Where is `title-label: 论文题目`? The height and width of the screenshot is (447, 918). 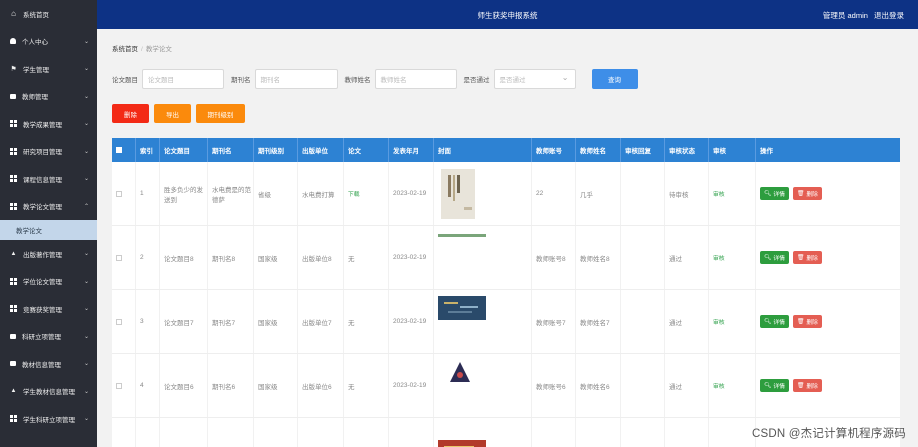 title-label: 论文题目 is located at coordinates (125, 80).